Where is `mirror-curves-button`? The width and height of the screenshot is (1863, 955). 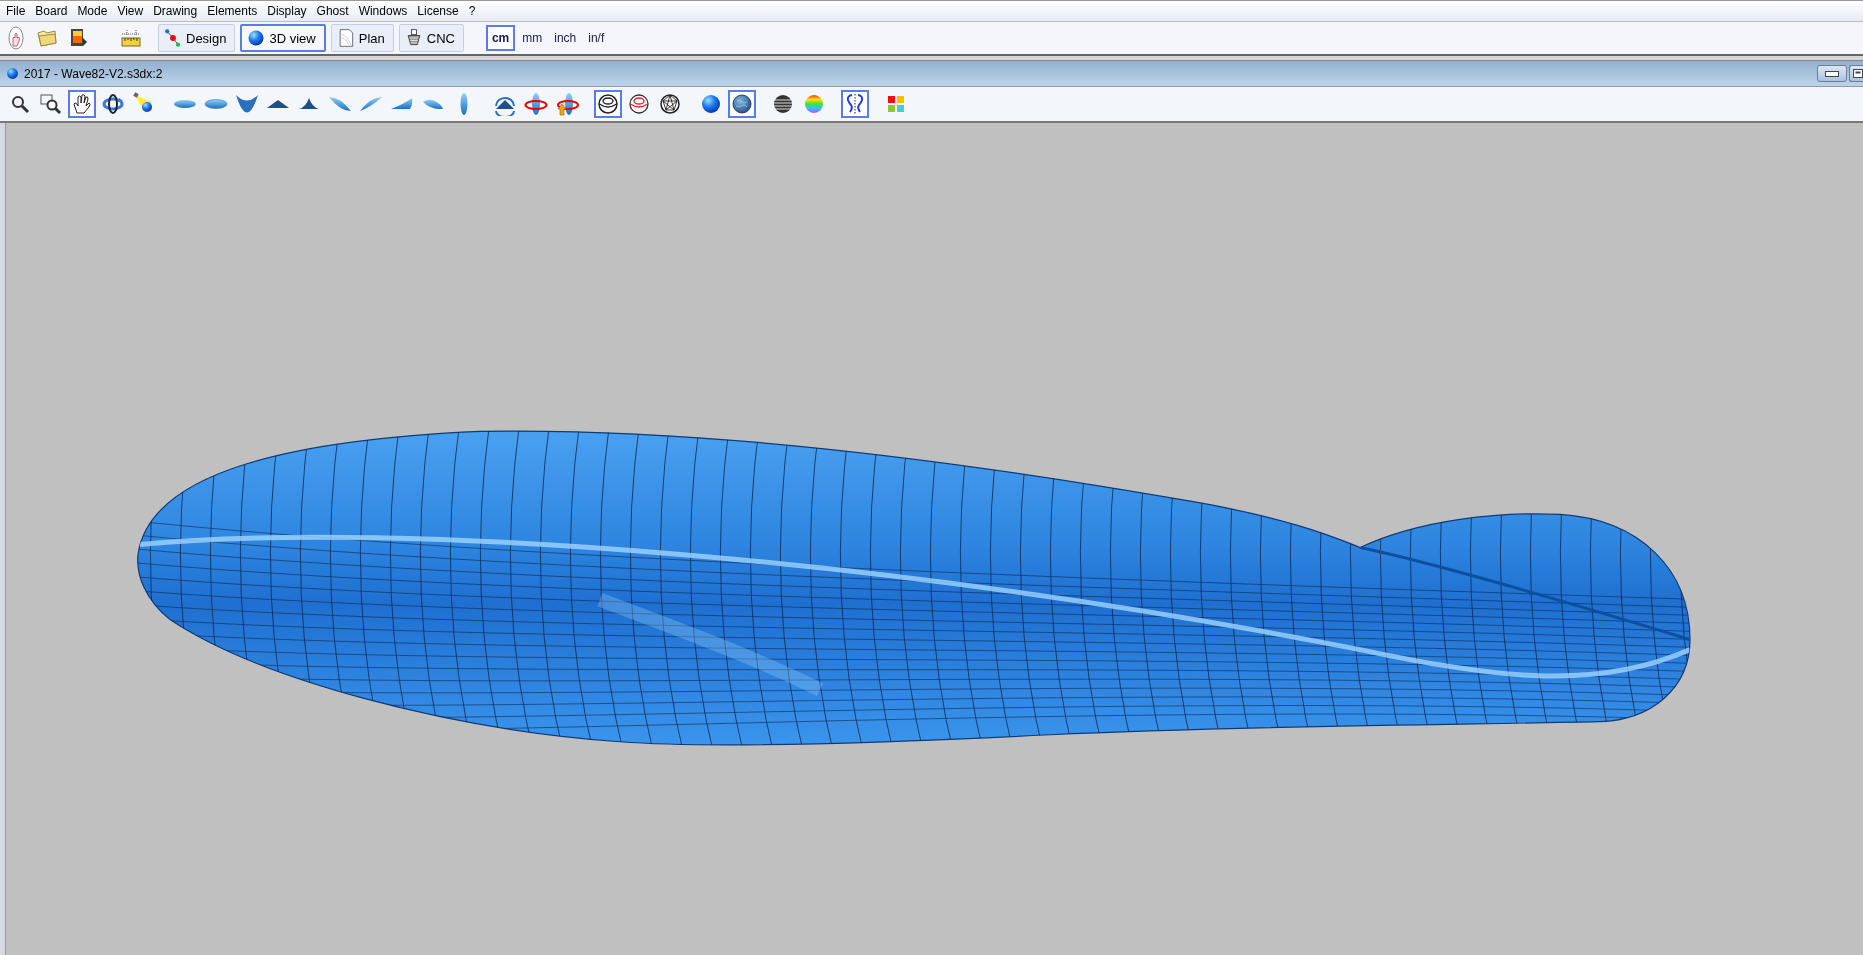 mirror-curves-button is located at coordinates (855, 104).